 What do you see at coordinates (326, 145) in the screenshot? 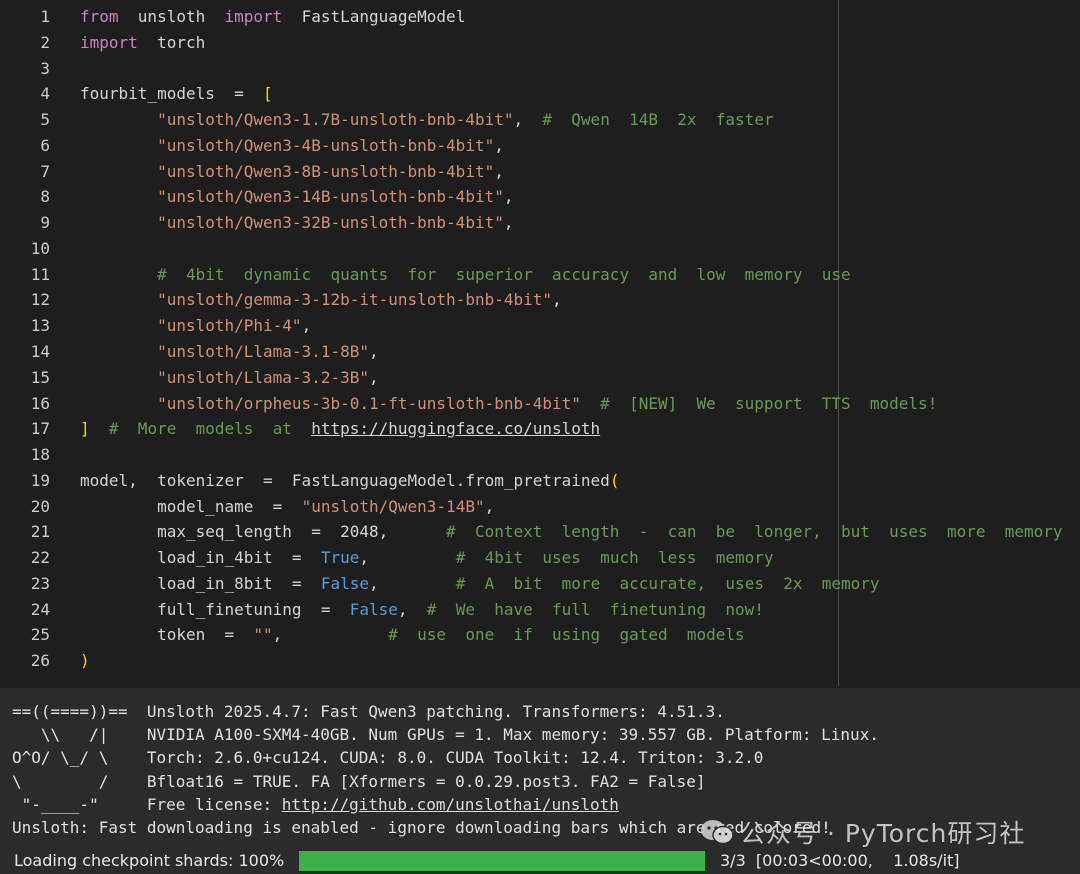
I see `code-token: "unsloth/Qwen3-4B-unsloth-bnb-4bit"` at bounding box center [326, 145].